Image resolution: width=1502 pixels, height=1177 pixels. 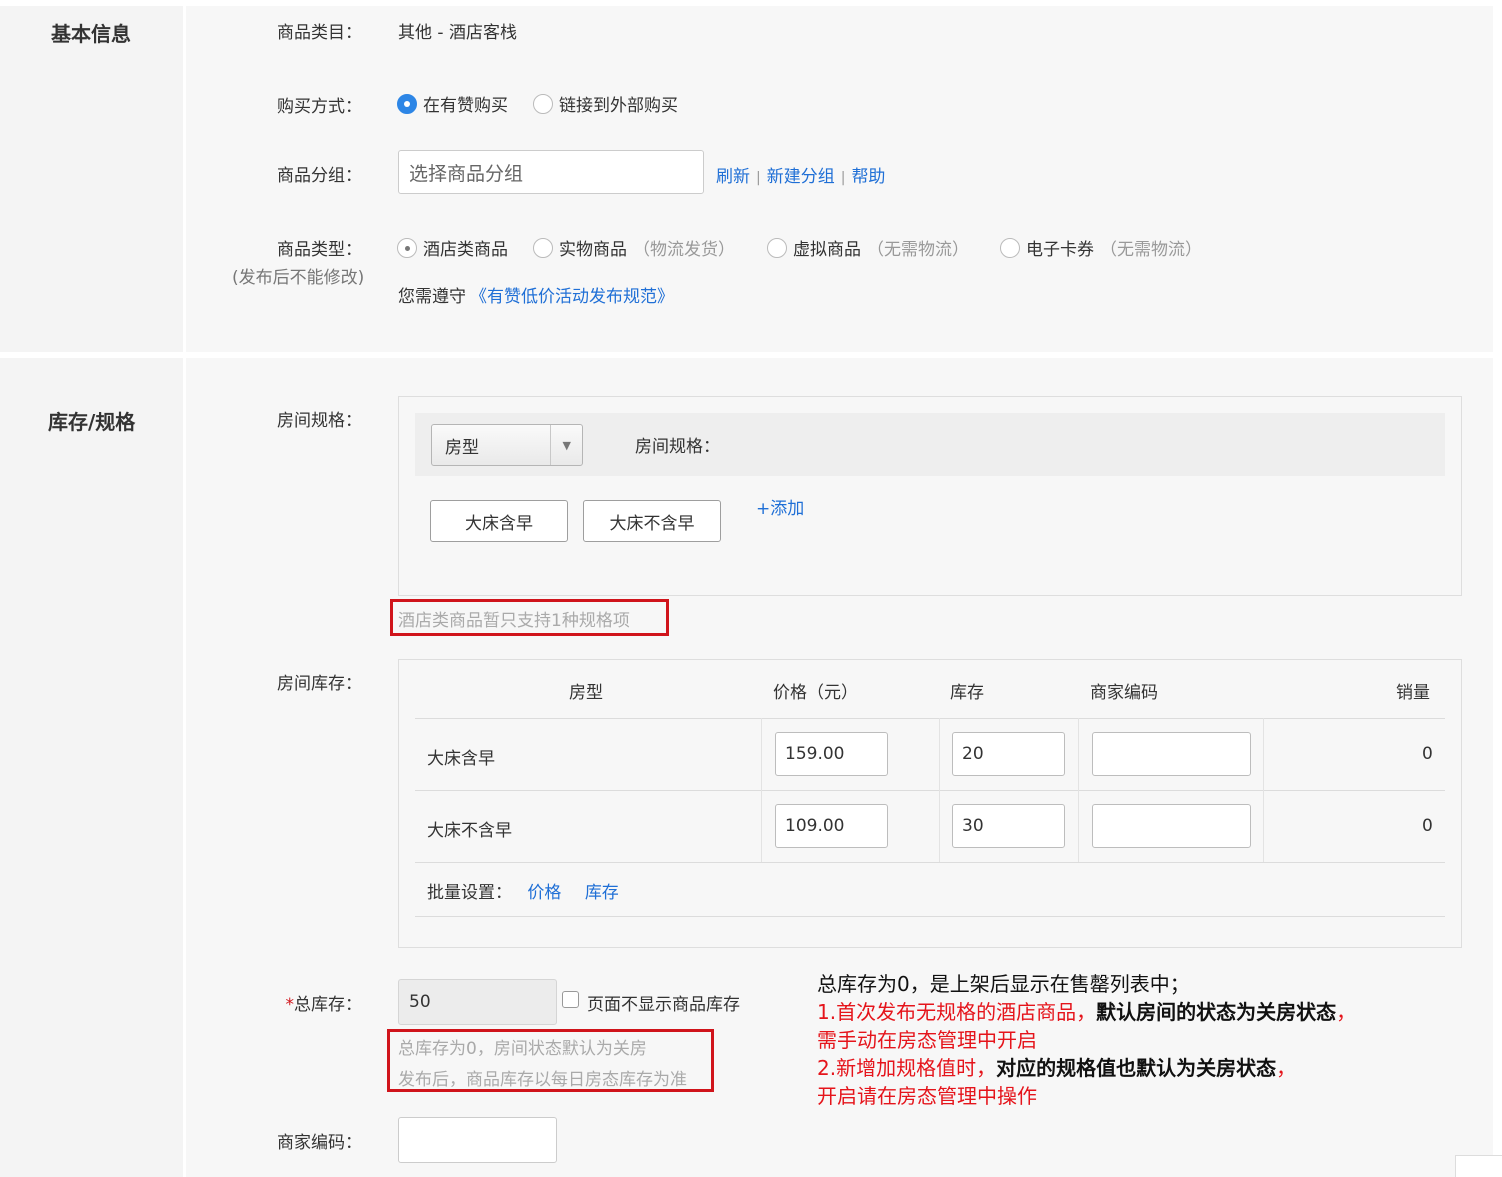 I want to click on spec-header: 房型 ▼ 房间规格：, so click(x=930, y=444).